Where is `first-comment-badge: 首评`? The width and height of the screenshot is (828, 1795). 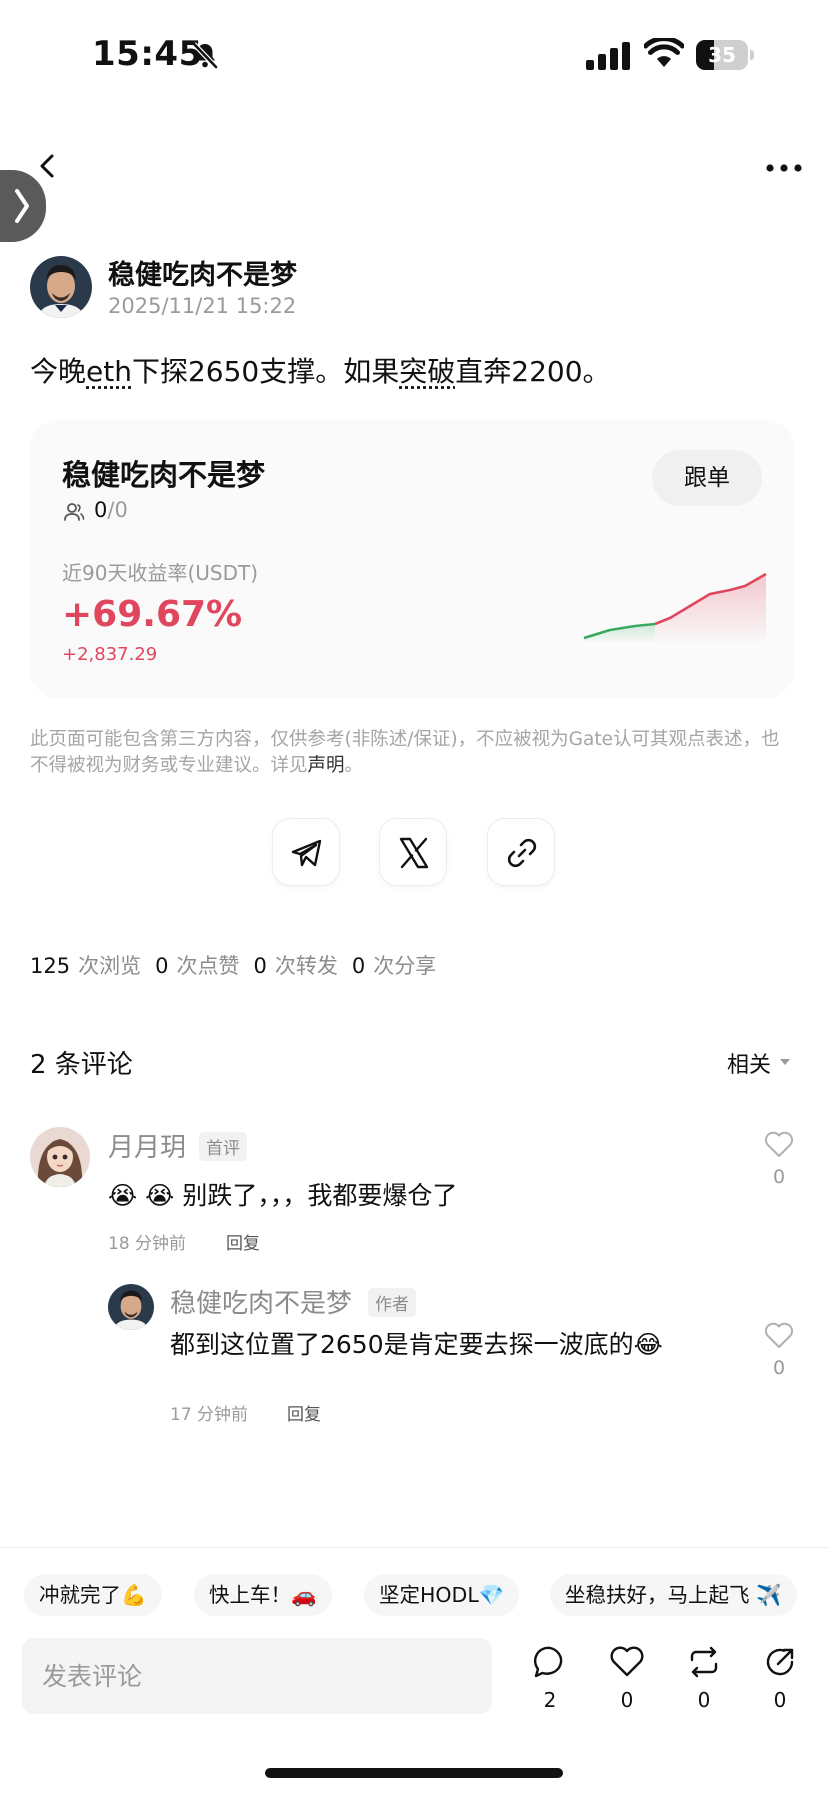
first-comment-badge: 首评 is located at coordinates (223, 1146).